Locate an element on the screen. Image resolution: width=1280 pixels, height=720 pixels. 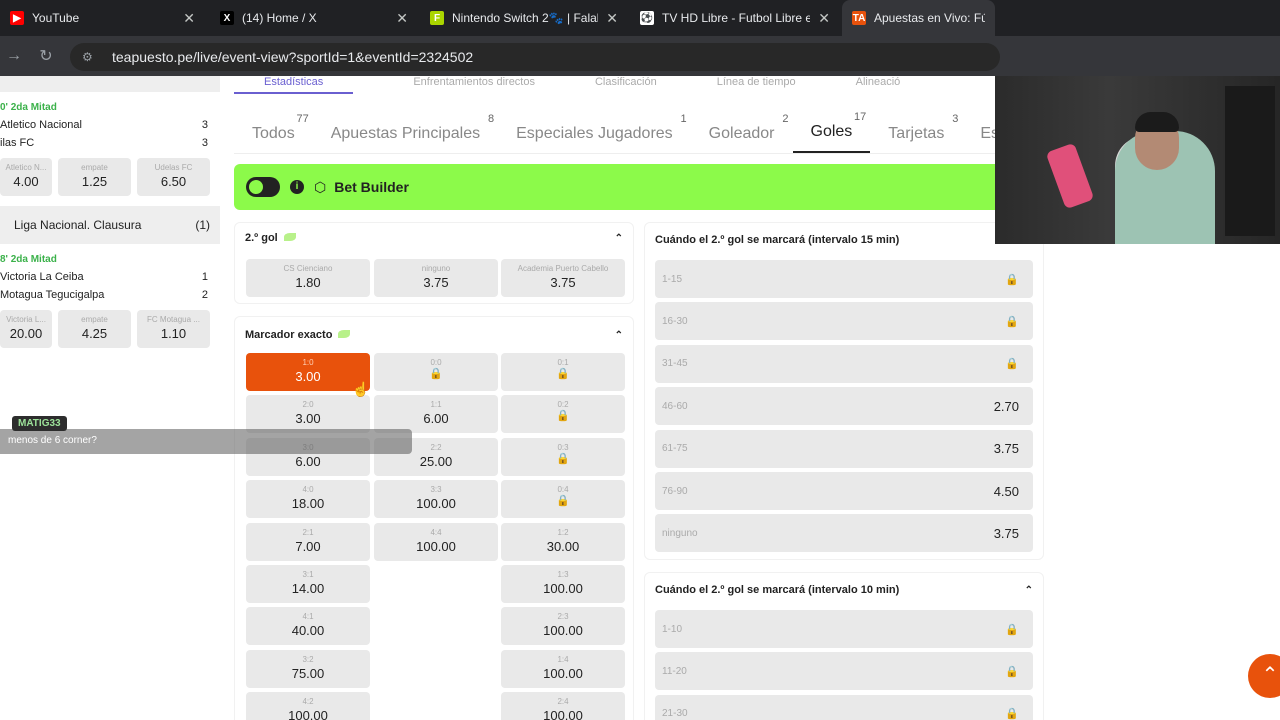
tab-youtube: ▶ YouTube ✕ is located at coordinates (102, 18).